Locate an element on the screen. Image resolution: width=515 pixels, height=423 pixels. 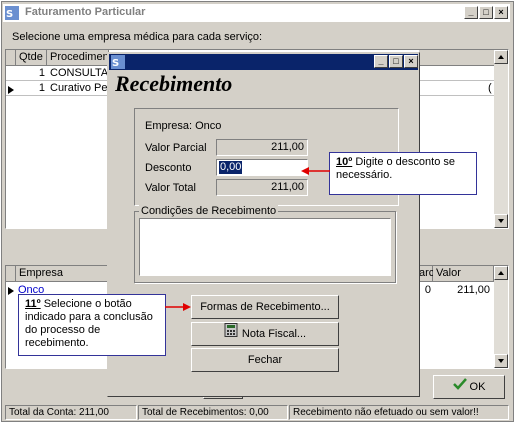
table-row-procedimento: Curativo Peq is located at coordinates (79, 88).